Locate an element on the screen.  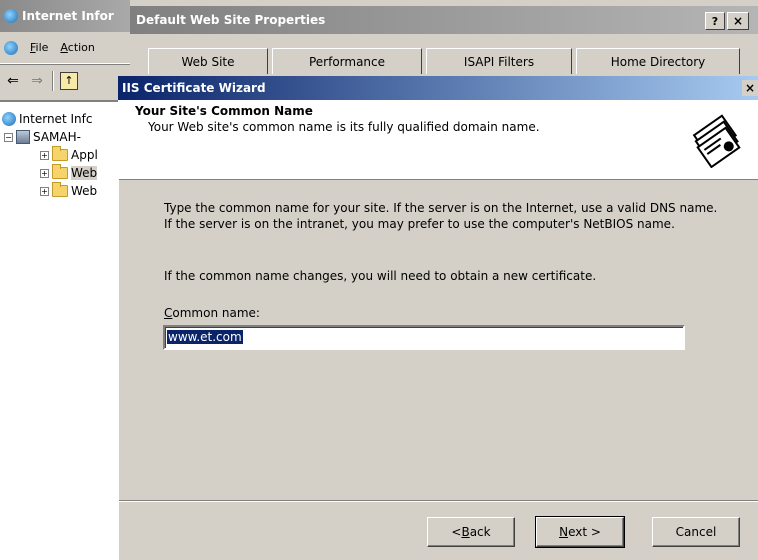
certificate-icon is located at coordinates (716, 141).